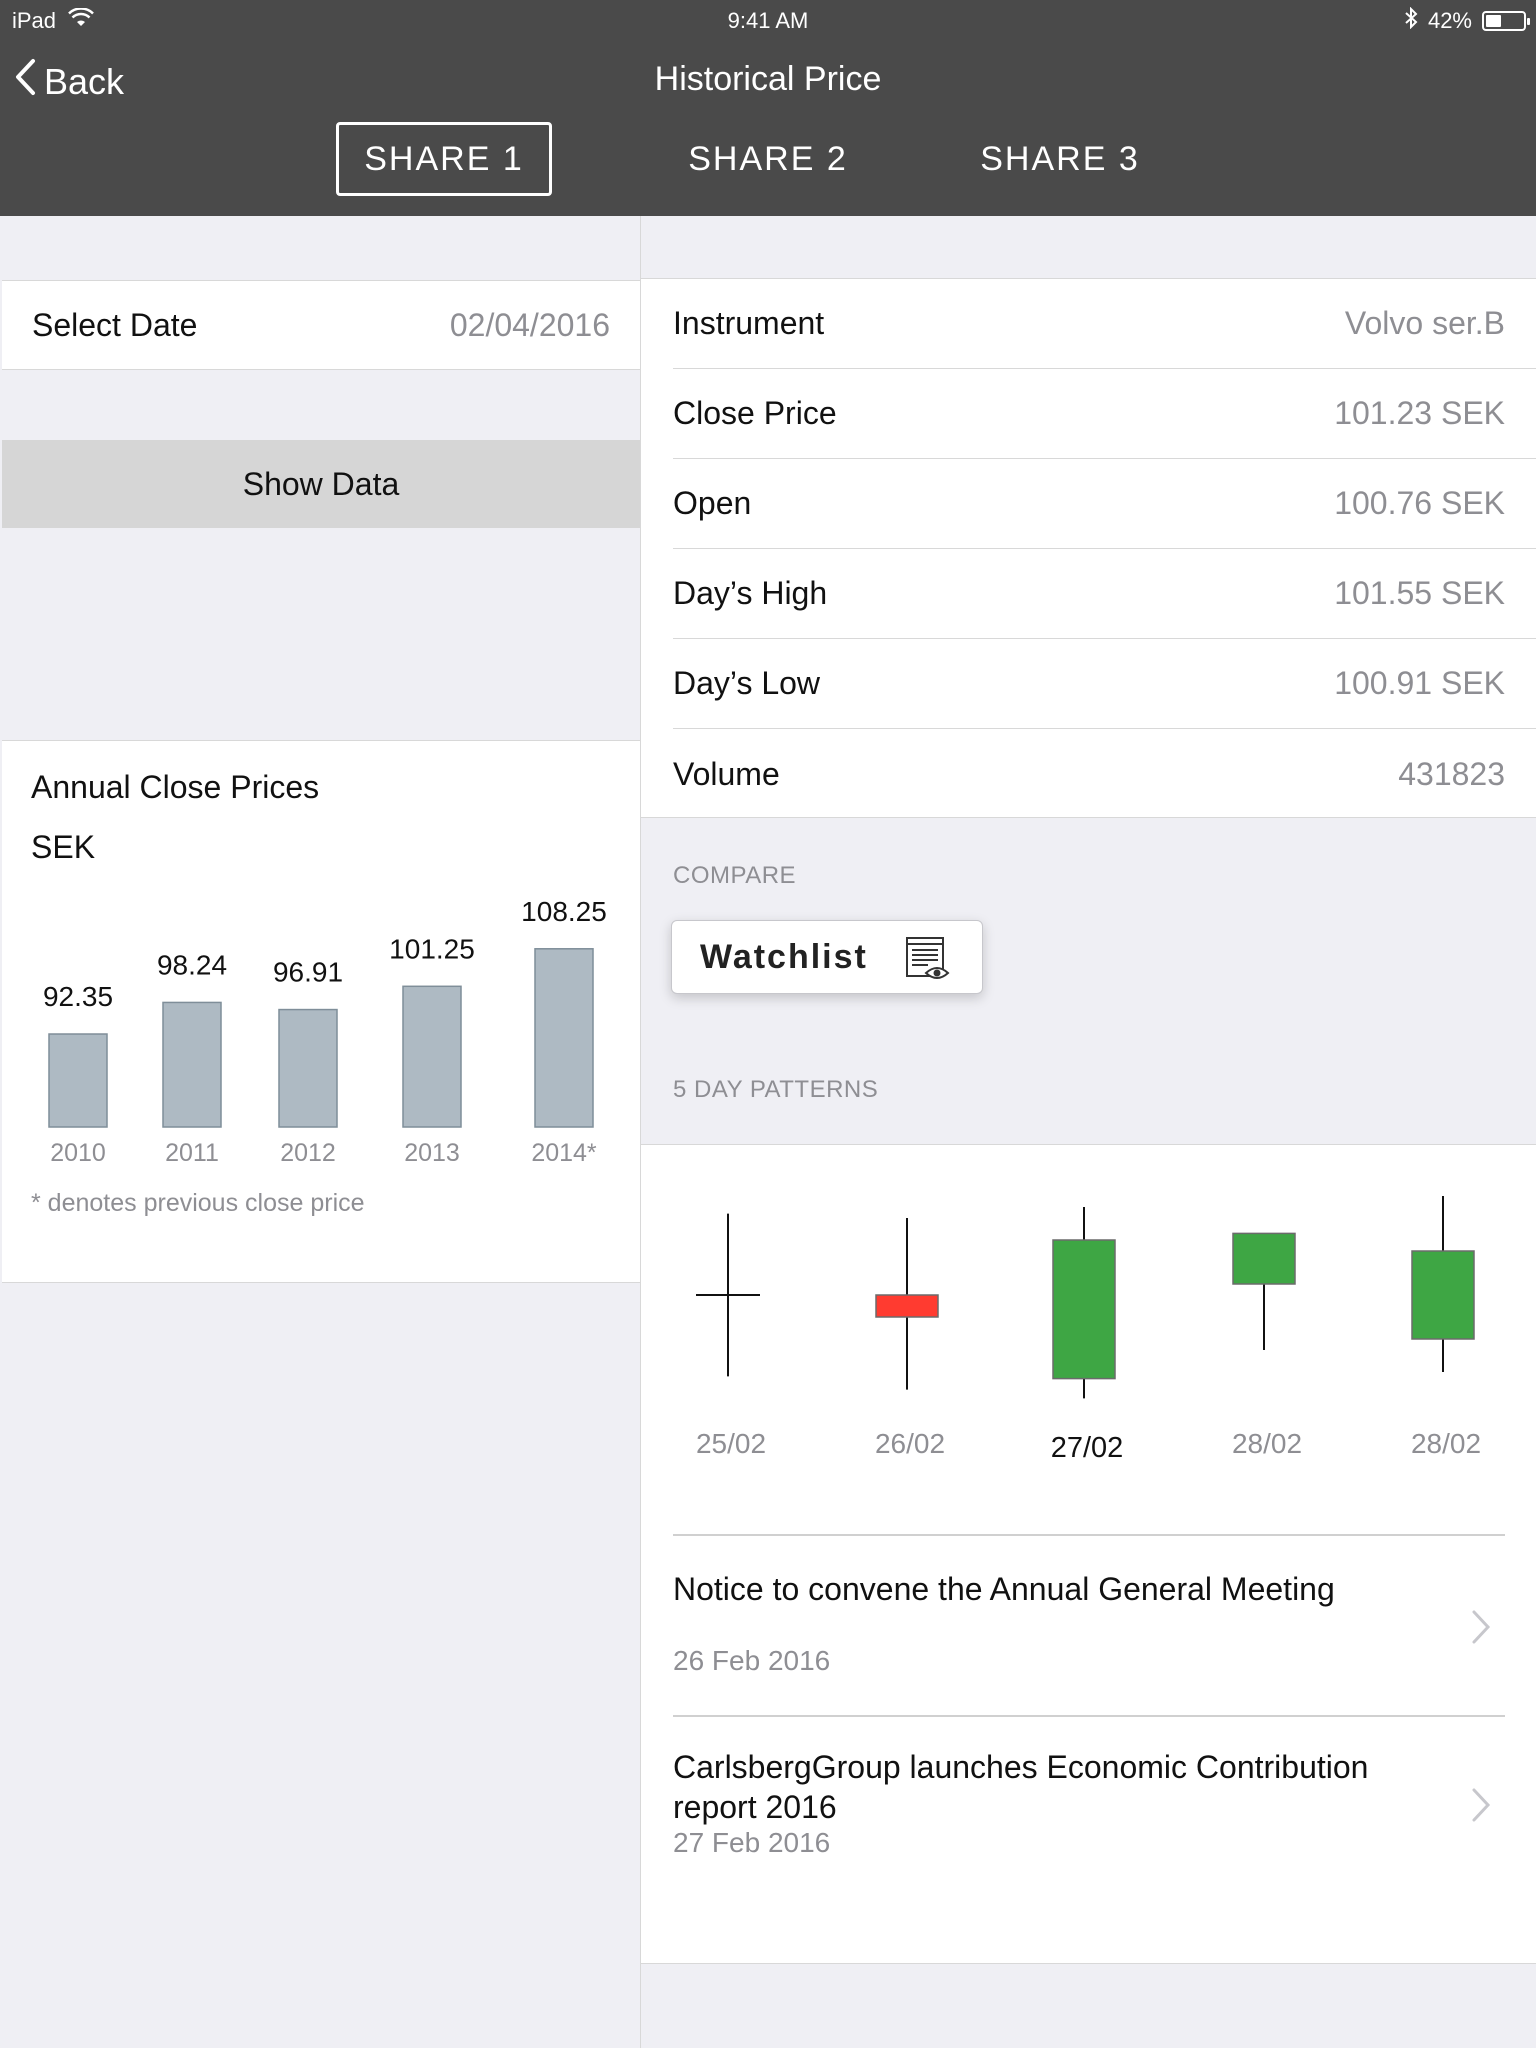 Image resolution: width=1536 pixels, height=2048 pixels. I want to click on battery-percent: 42%, so click(1449, 20).